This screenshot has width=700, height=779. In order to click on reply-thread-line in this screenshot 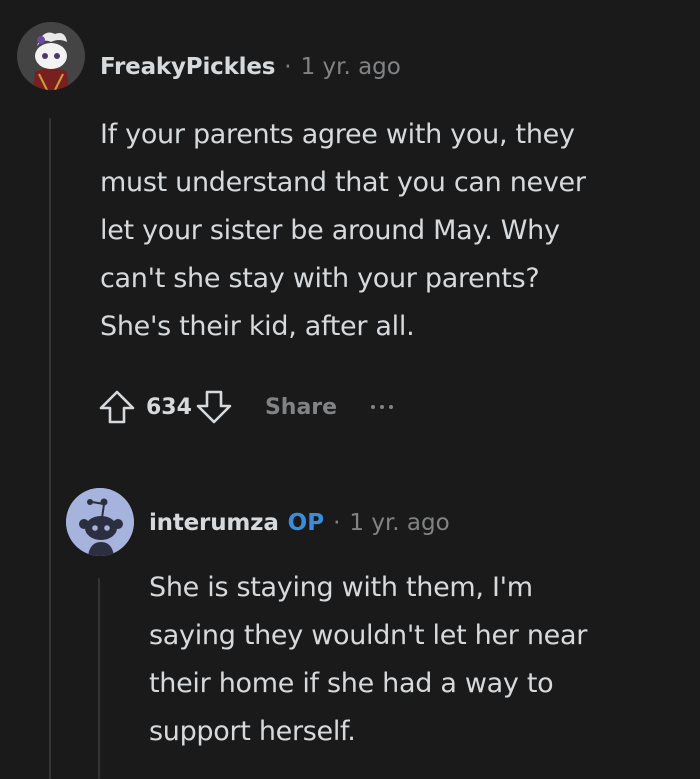, I will do `click(99, 678)`.